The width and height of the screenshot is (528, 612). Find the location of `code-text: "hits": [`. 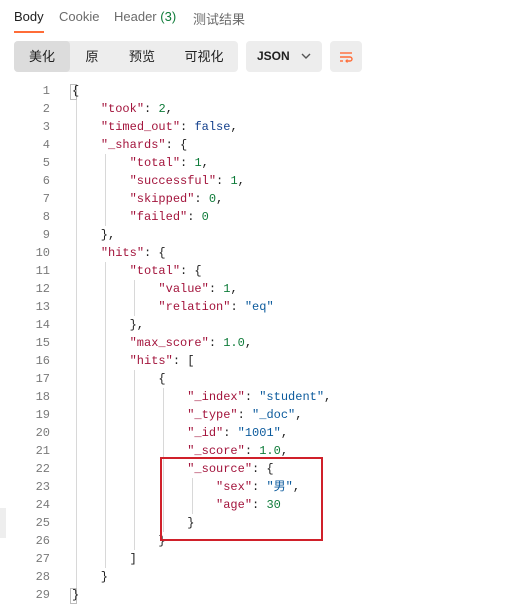

code-text: "hits": [ is located at coordinates (162, 361).